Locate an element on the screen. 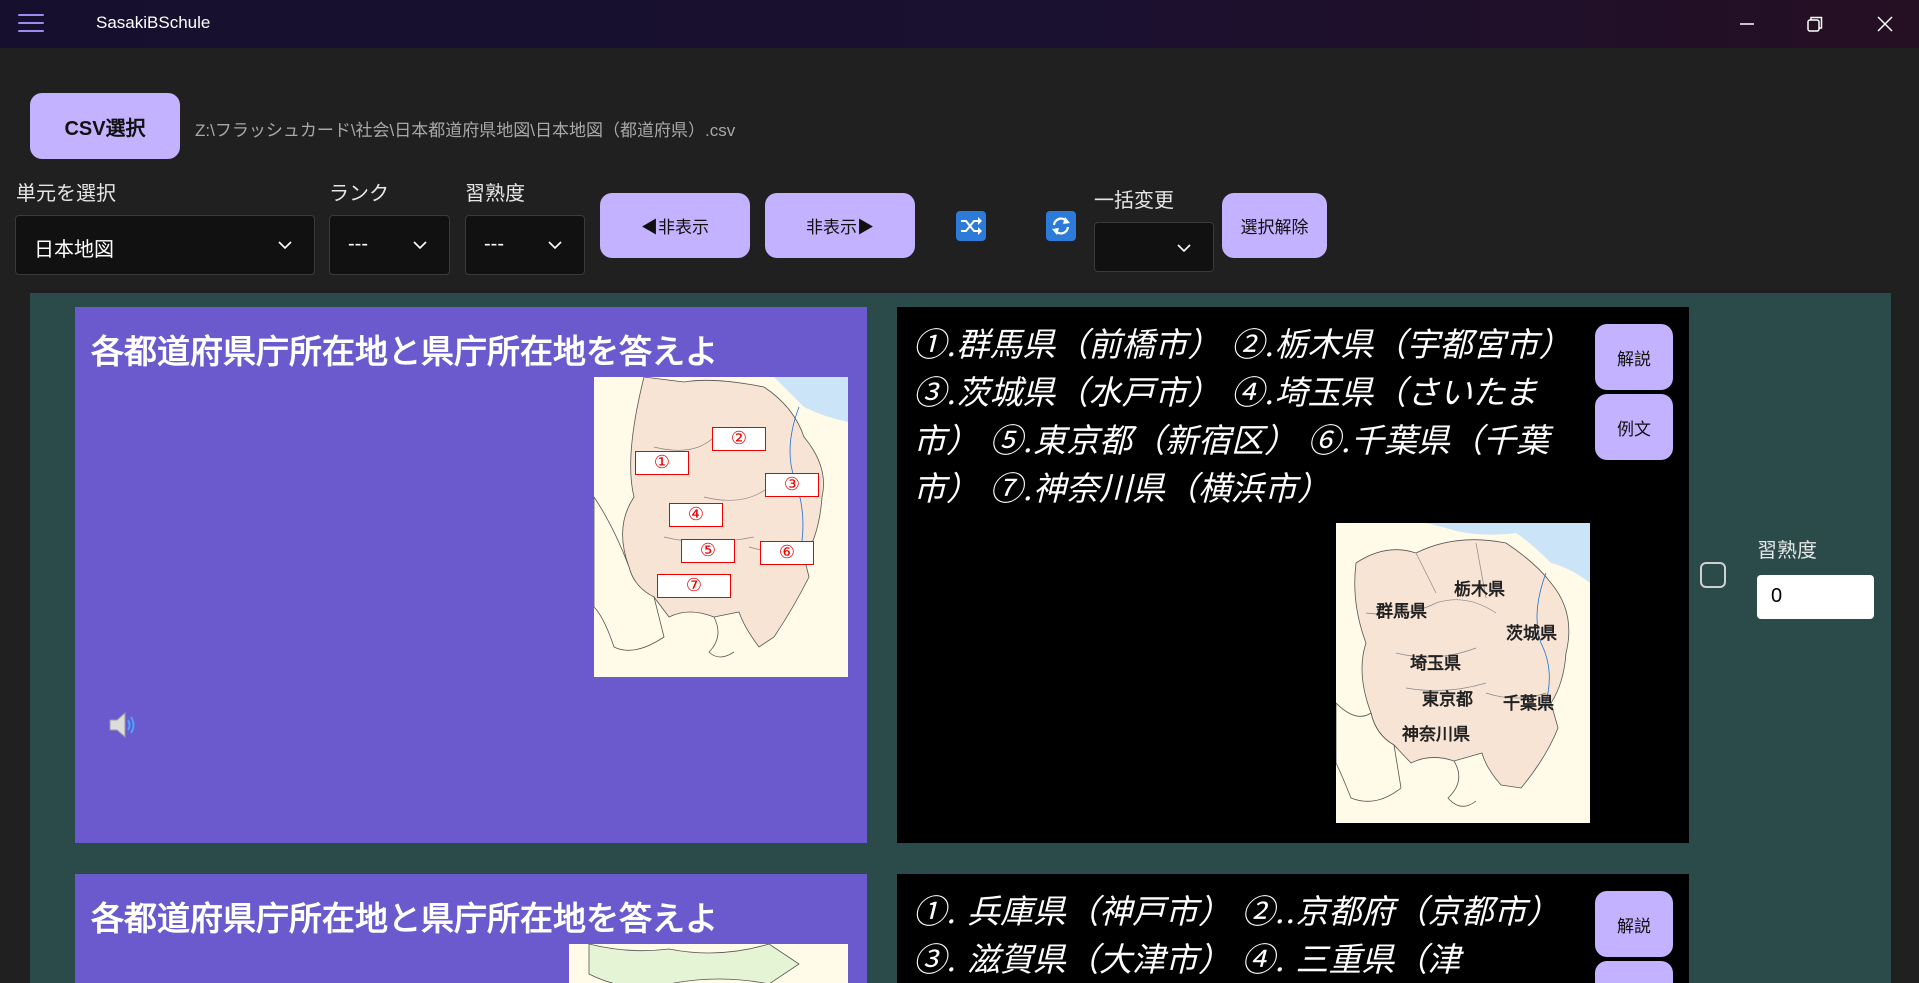 Image resolution: width=1919 pixels, height=983 pixels. title-bar: SasakiBSchule is located at coordinates (959, 24).